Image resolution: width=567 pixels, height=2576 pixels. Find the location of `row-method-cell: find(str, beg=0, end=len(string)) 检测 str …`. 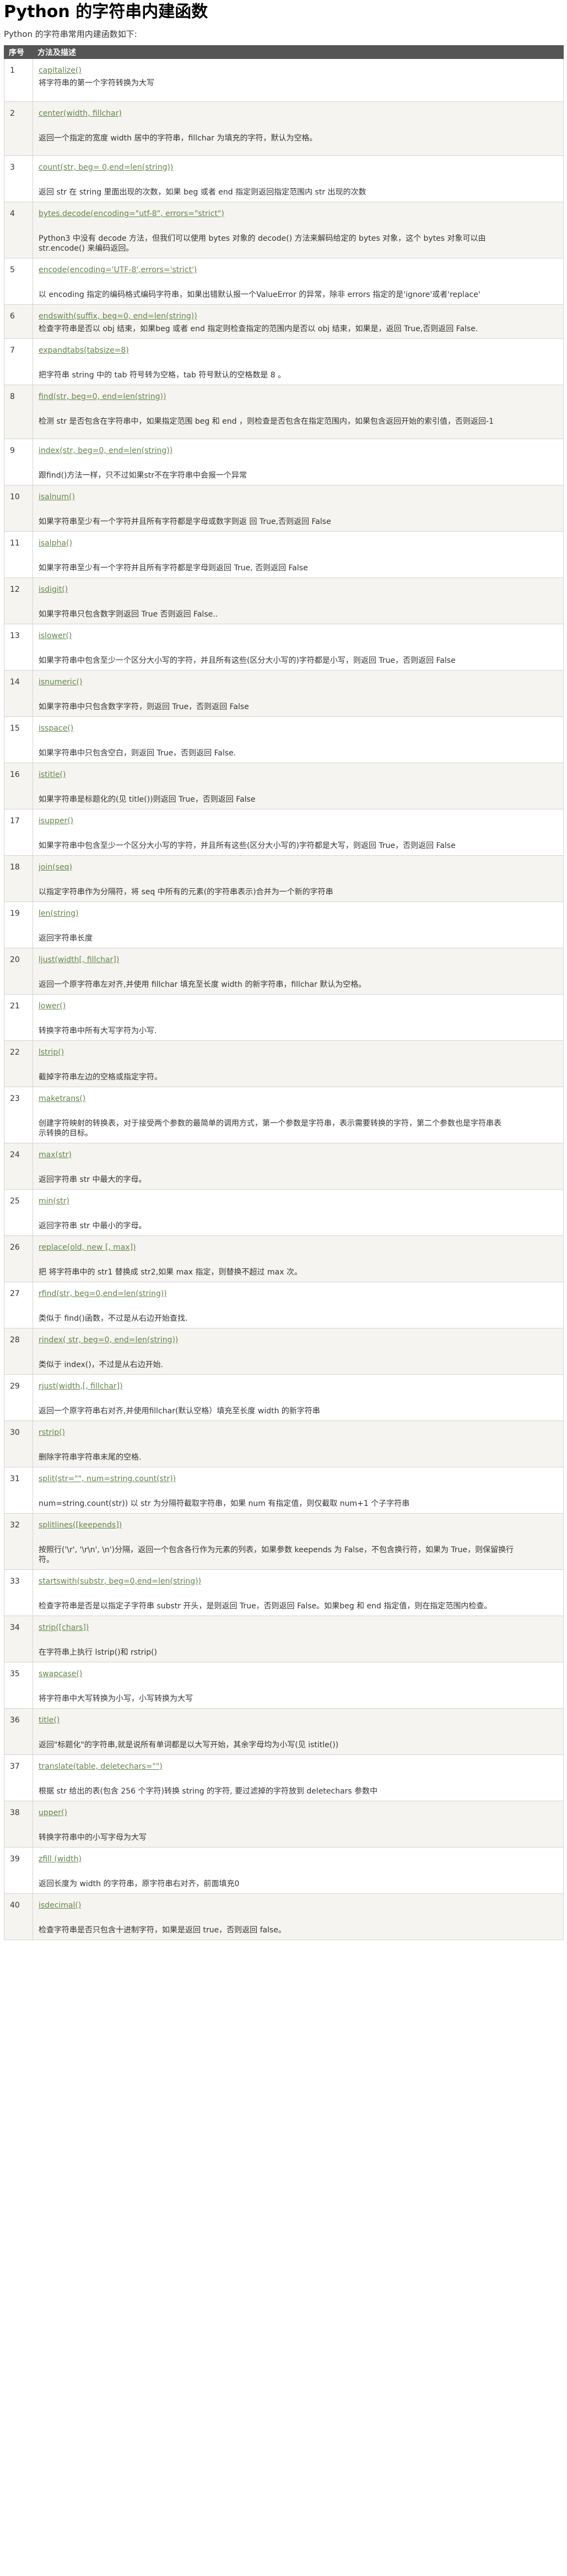

row-method-cell: find(str, beg=0, end=len(string)) 检测 str … is located at coordinates (298, 412).